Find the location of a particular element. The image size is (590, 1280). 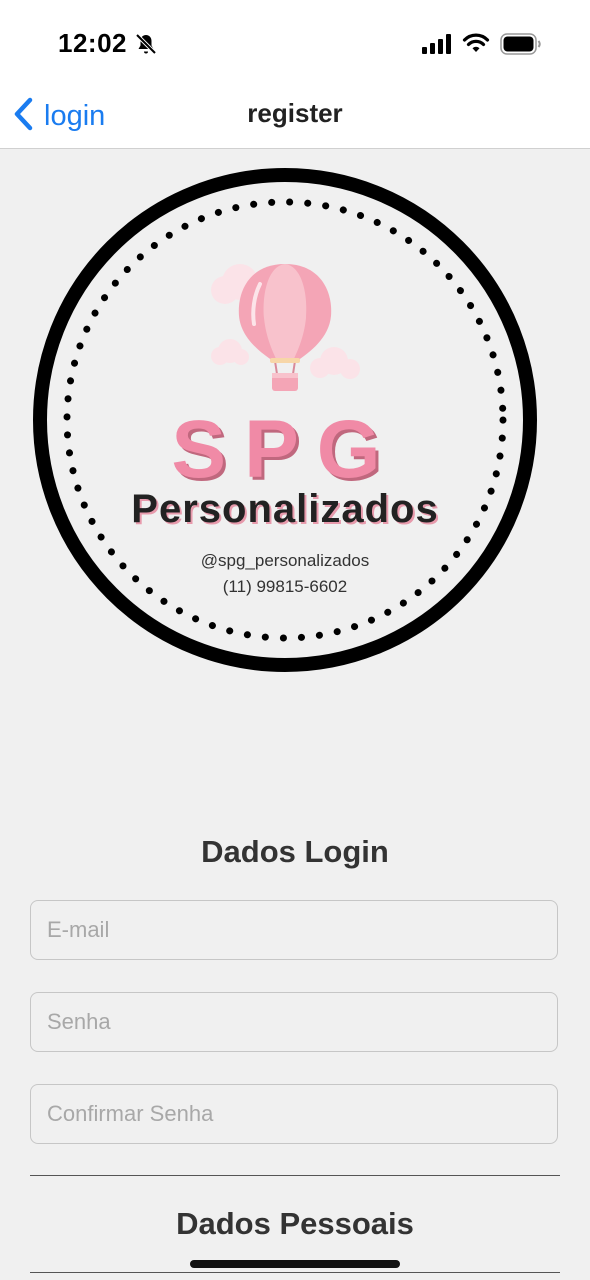

logo-subtitle: Personalizados is located at coordinates (284, 509).